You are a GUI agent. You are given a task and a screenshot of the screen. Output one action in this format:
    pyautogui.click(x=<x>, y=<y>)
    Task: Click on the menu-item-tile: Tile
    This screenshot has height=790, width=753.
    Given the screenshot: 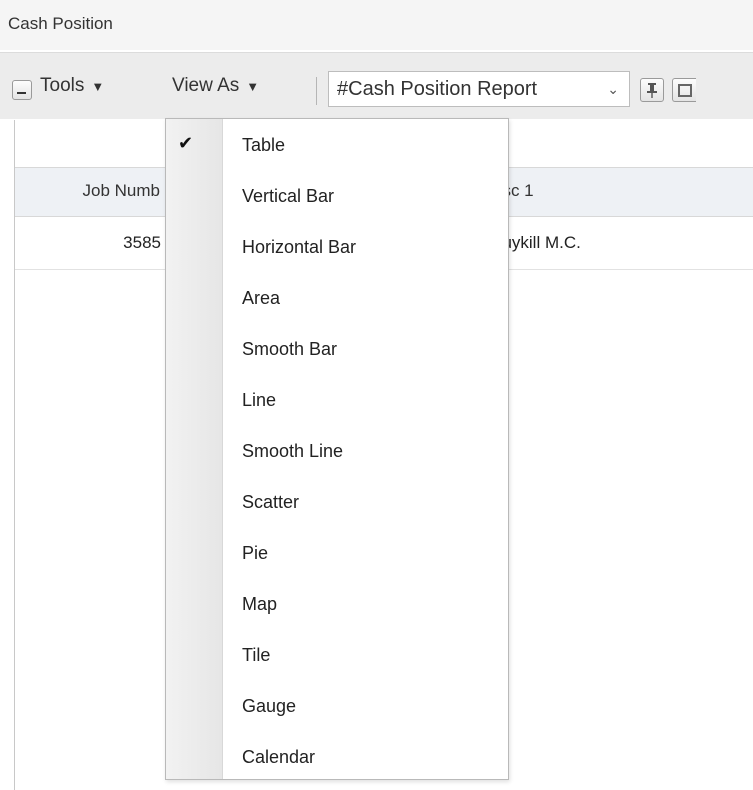 What is the action you would take?
    pyautogui.click(x=337, y=656)
    